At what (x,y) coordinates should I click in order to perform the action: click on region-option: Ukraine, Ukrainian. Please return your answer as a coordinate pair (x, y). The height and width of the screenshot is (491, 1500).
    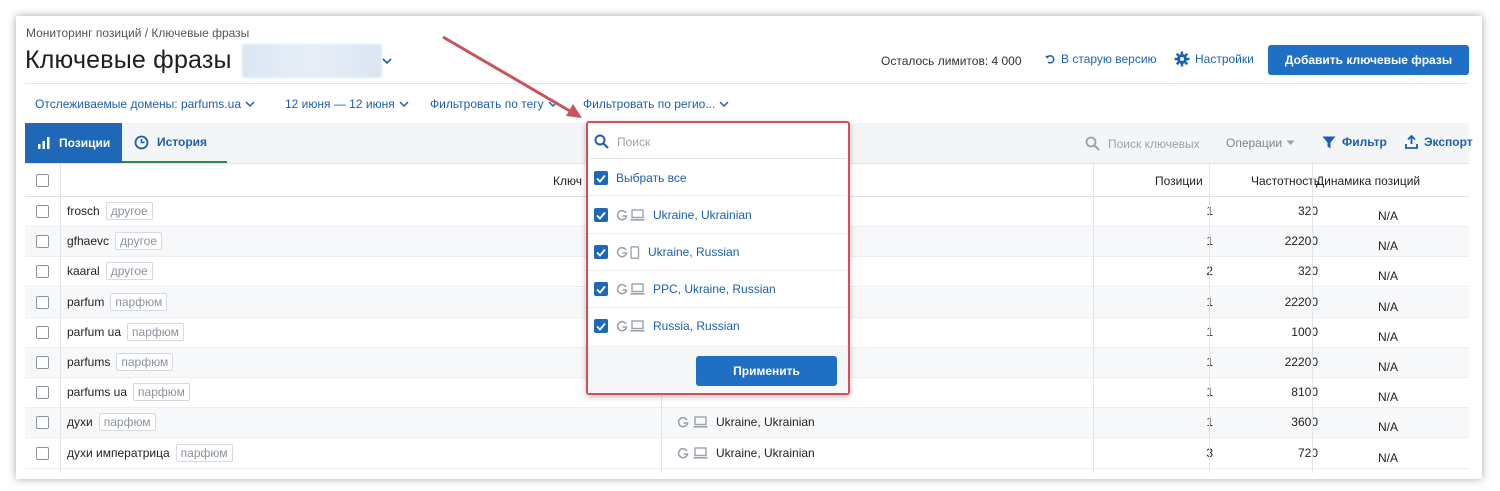
    Looking at the image, I should click on (673, 215).